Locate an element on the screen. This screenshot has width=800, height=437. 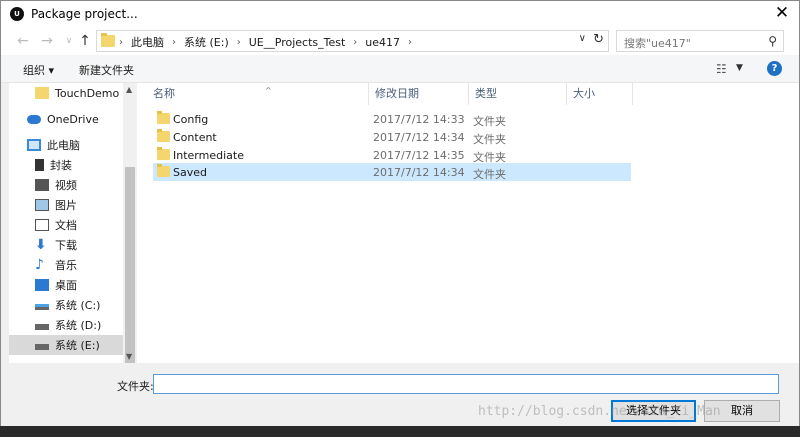
title-bar: U Package project... ✕ is located at coordinates (400, 14).